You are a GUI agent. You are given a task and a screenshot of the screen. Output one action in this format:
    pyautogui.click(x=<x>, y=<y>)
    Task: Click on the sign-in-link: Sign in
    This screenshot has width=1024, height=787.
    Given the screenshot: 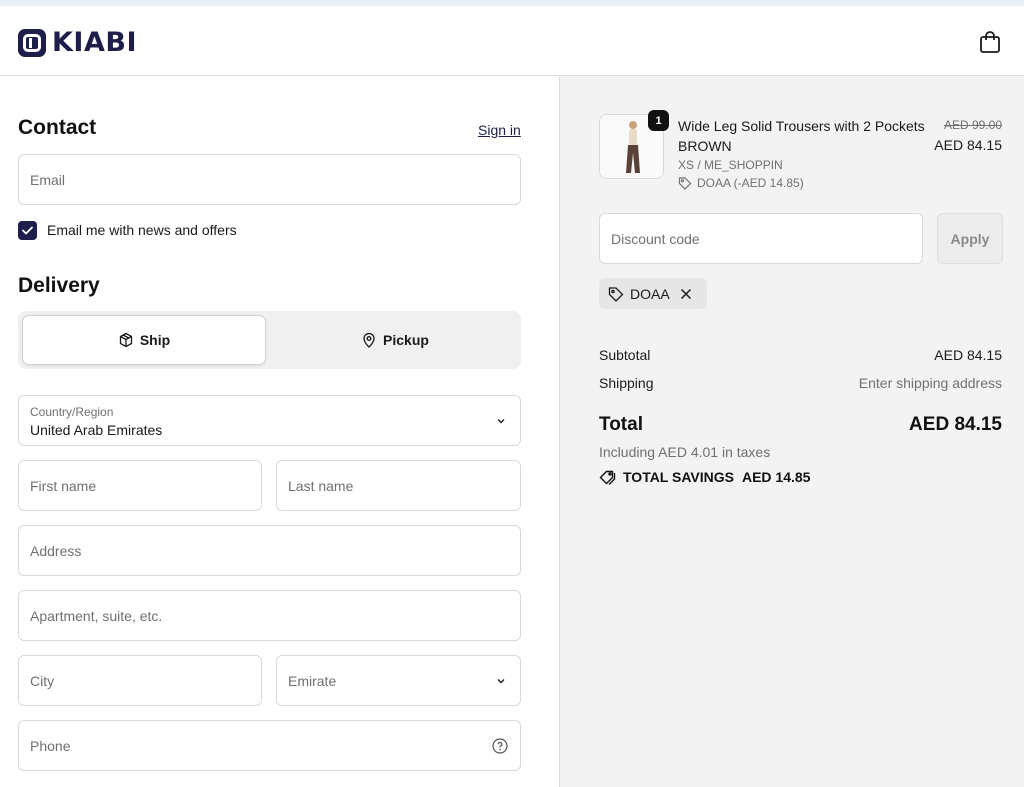 What is the action you would take?
    pyautogui.click(x=499, y=130)
    